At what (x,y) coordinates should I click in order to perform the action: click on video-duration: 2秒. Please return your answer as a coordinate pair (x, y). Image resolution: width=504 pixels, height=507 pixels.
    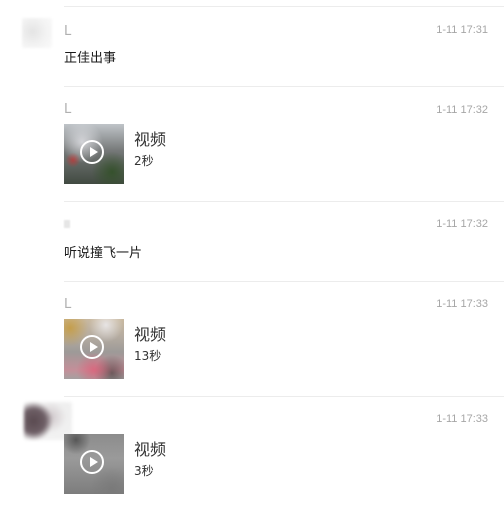
    Looking at the image, I should click on (144, 161).